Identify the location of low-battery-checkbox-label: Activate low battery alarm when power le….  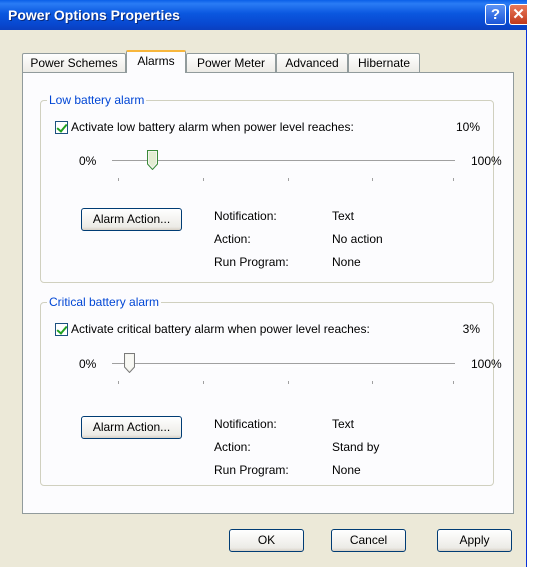
(212, 127).